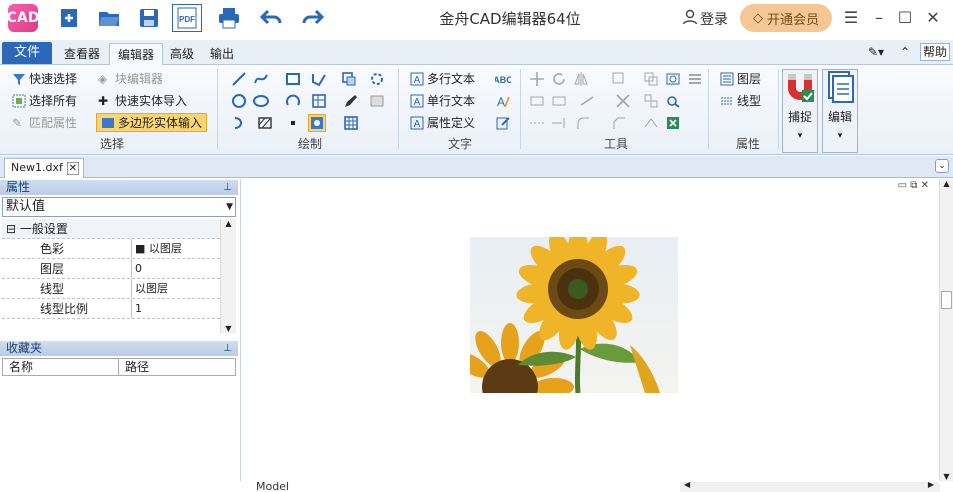 The width and height of the screenshot is (953, 492). Describe the element at coordinates (111, 229) in the screenshot. I see `property-category: ⊟ 一般设置` at that location.